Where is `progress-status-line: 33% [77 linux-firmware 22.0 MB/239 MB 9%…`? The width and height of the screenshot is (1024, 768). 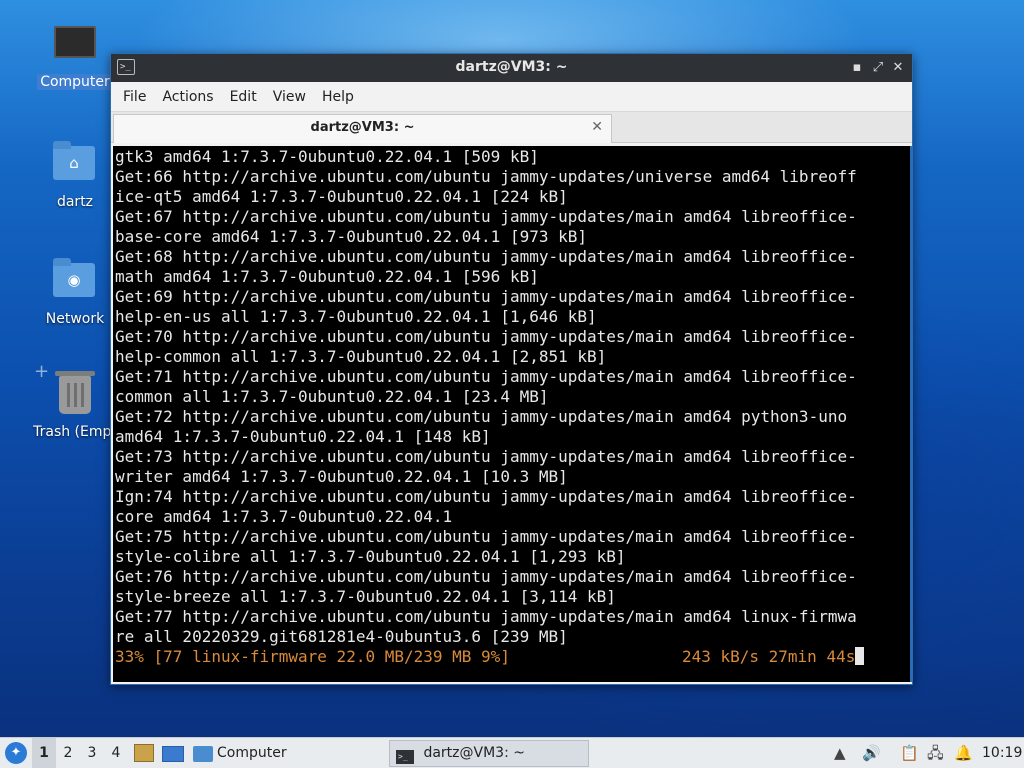 progress-status-line: 33% [77 linux-firmware 22.0 MB/239 MB 9%… is located at coordinates (512, 657).